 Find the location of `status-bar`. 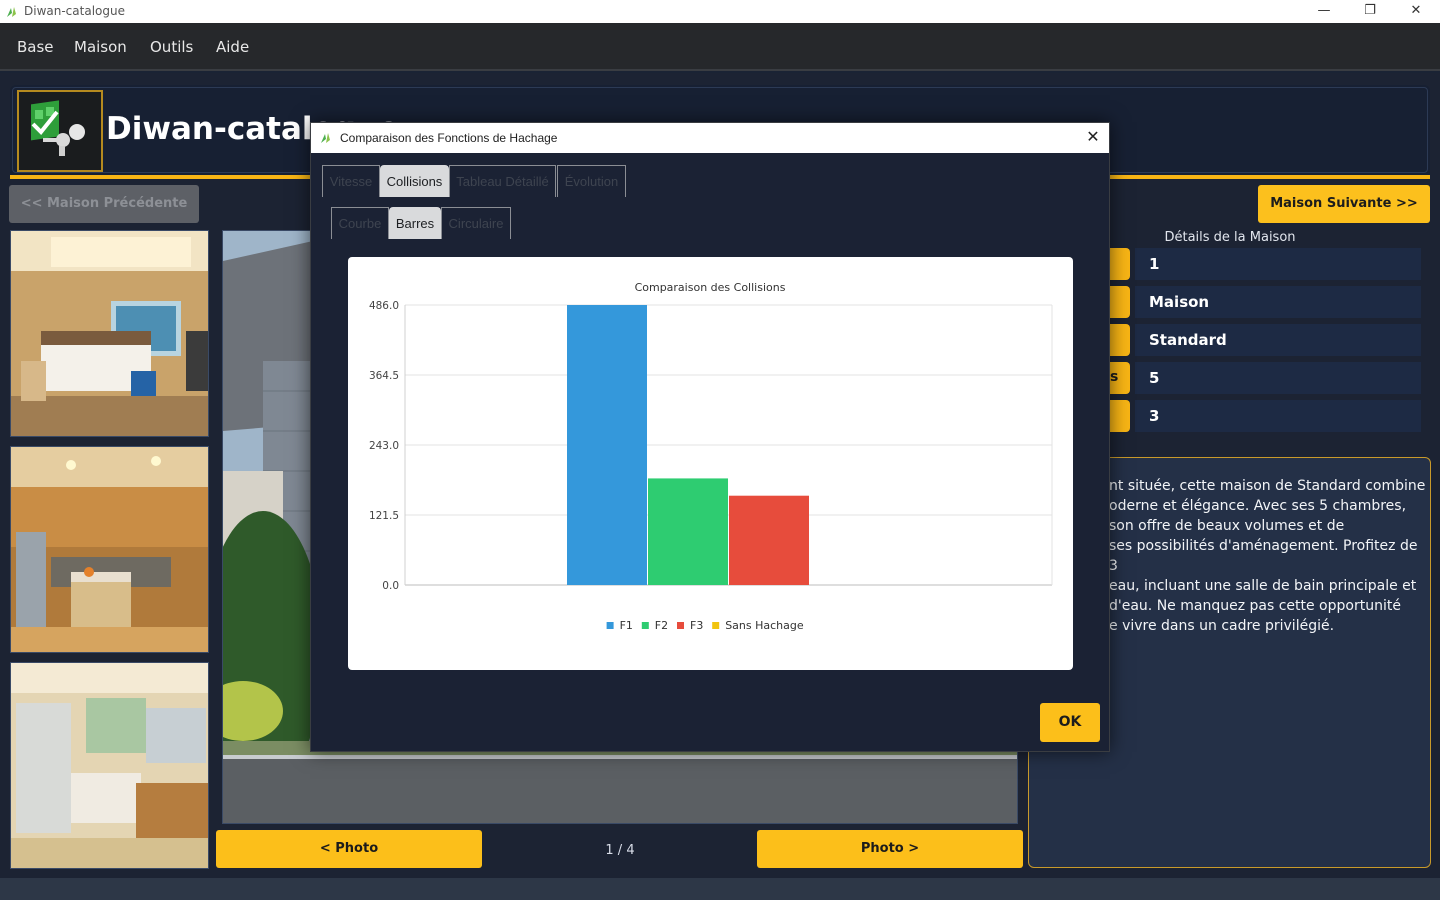

status-bar is located at coordinates (720, 889).